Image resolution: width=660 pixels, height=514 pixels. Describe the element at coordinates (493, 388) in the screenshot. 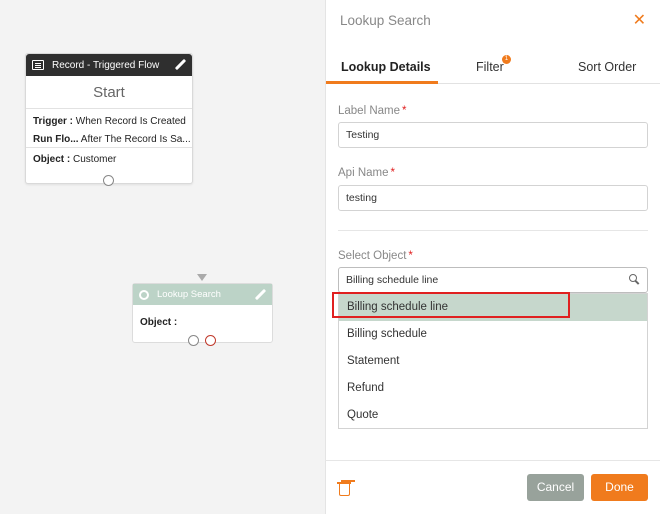

I see `option-refund: Refund` at that location.